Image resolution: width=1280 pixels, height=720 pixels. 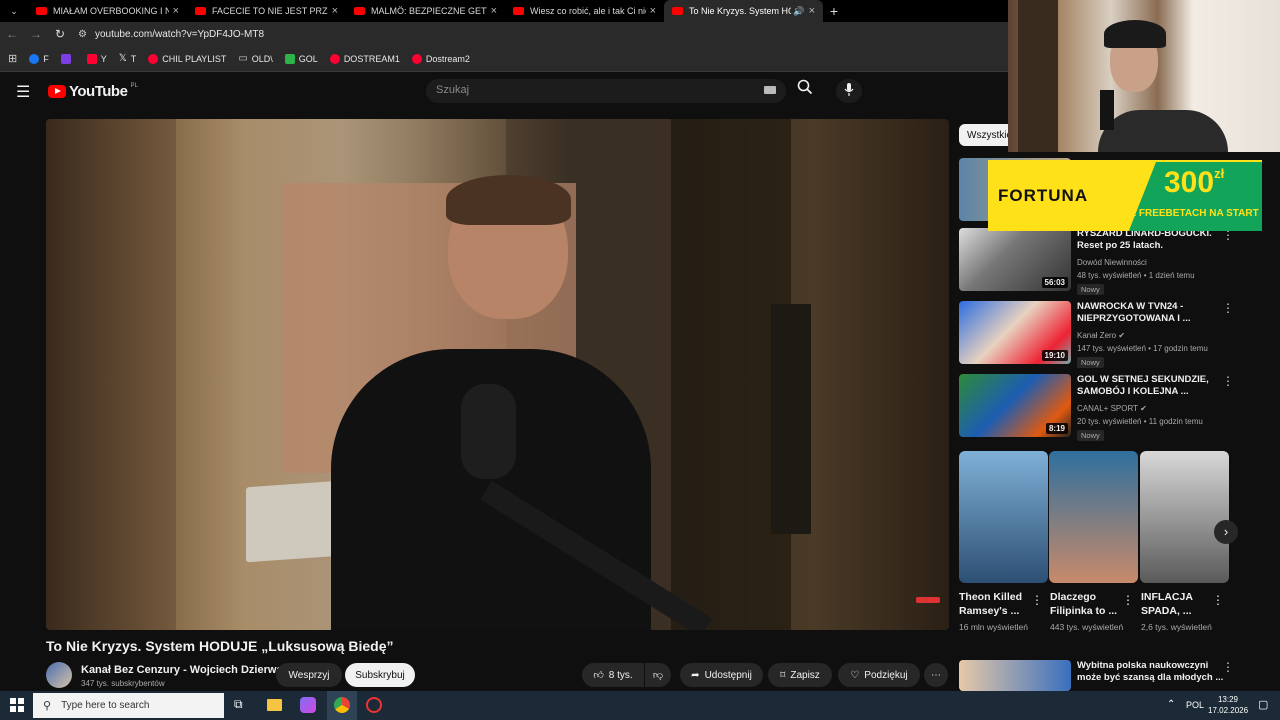 I want to click on ad-tagline: WE FREEBETACH NA START, so click(x=1189, y=213).